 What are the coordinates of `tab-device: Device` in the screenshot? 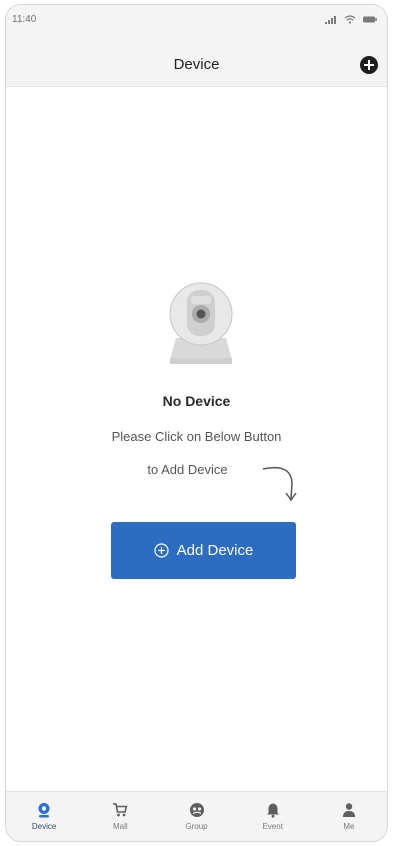 It's located at (44, 816).